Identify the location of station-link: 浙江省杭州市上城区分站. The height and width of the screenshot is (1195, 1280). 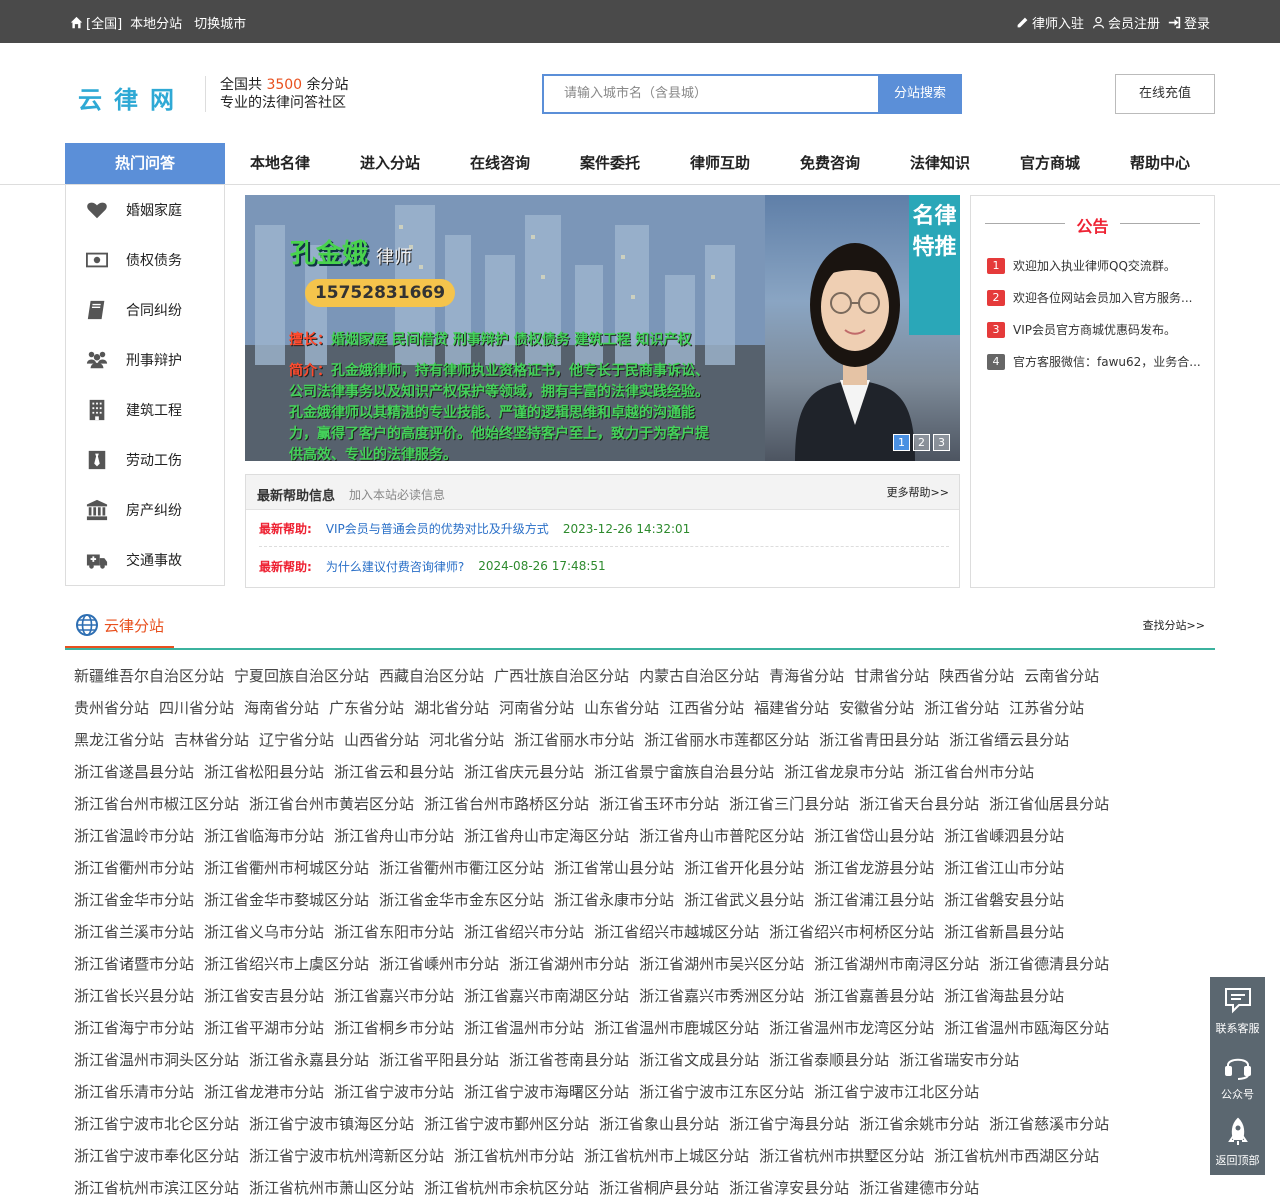
(666, 1156).